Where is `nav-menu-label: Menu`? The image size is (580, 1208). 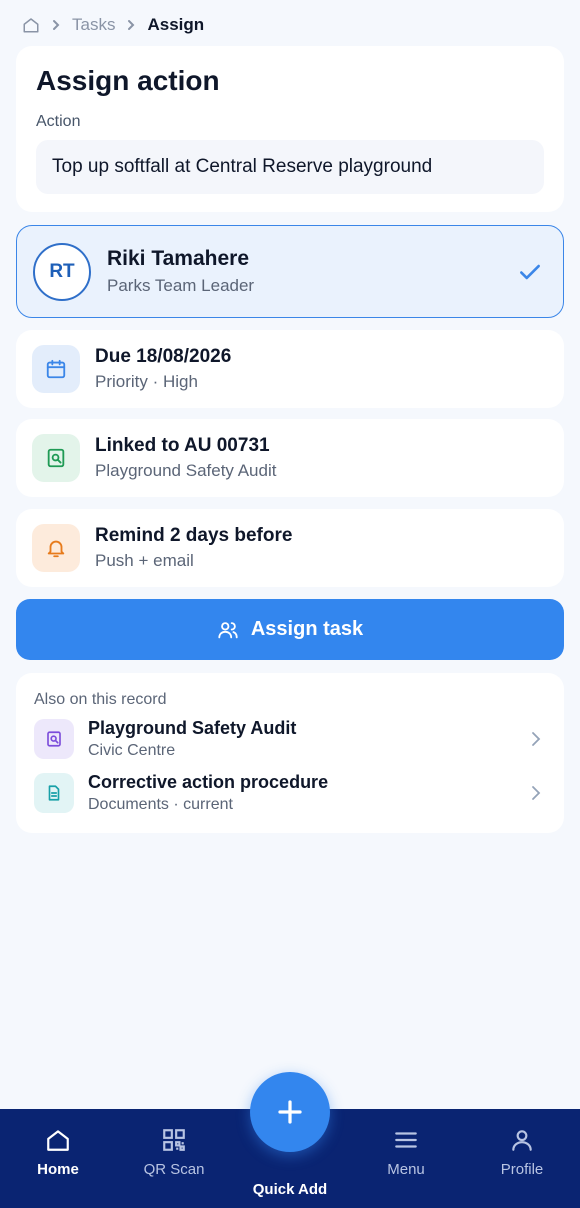
nav-menu-label: Menu is located at coordinates (406, 1169).